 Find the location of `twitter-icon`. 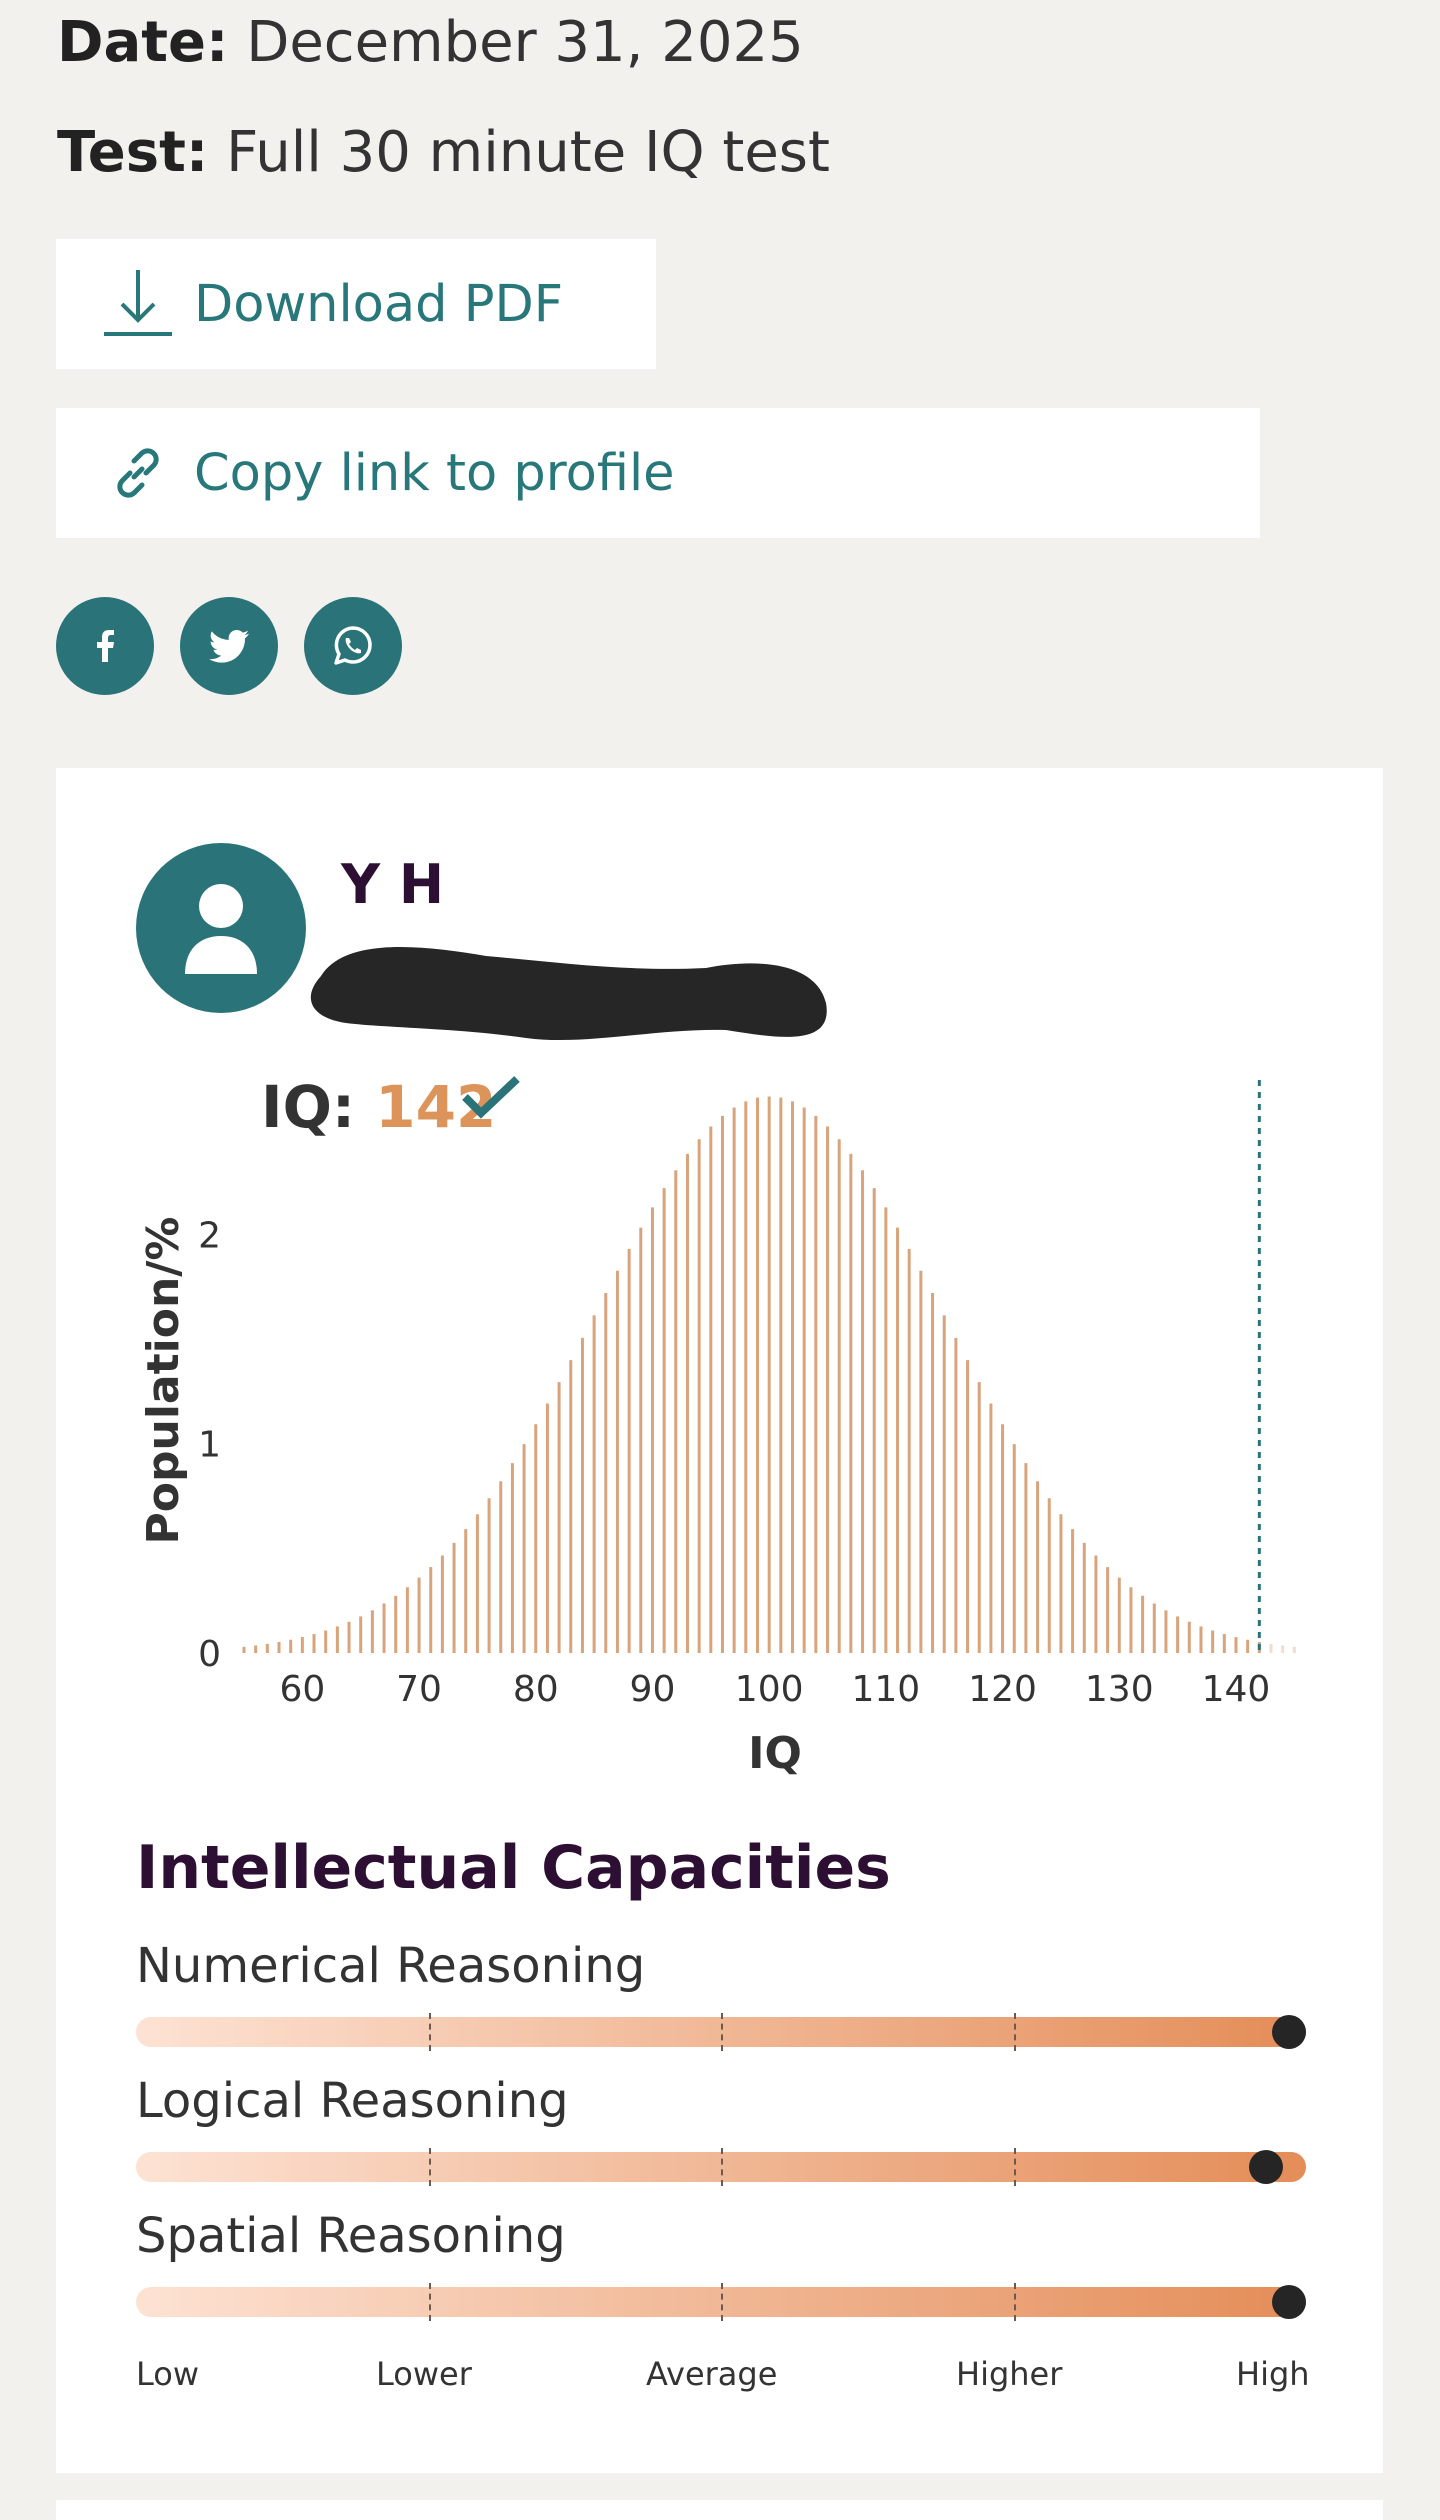

twitter-icon is located at coordinates (229, 646).